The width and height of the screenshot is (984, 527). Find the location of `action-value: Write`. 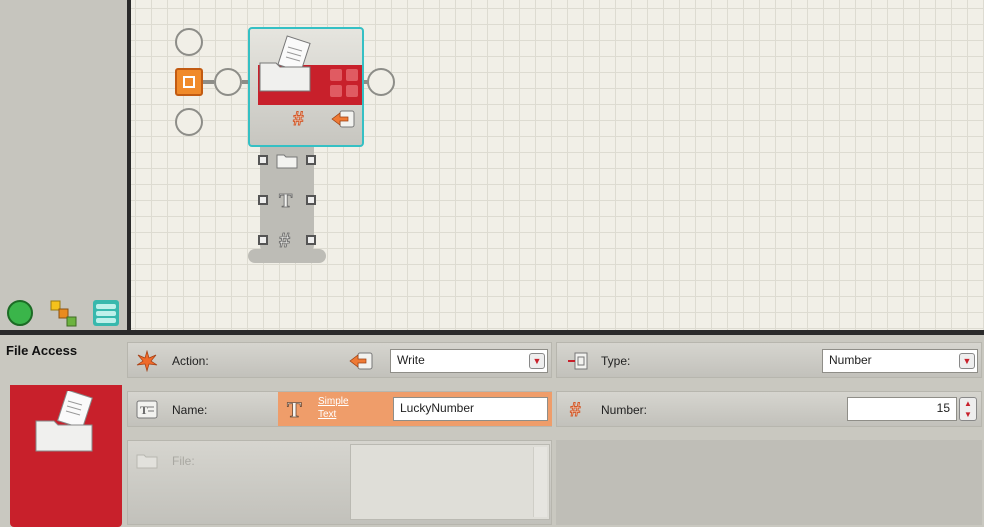

action-value: Write is located at coordinates (411, 360).